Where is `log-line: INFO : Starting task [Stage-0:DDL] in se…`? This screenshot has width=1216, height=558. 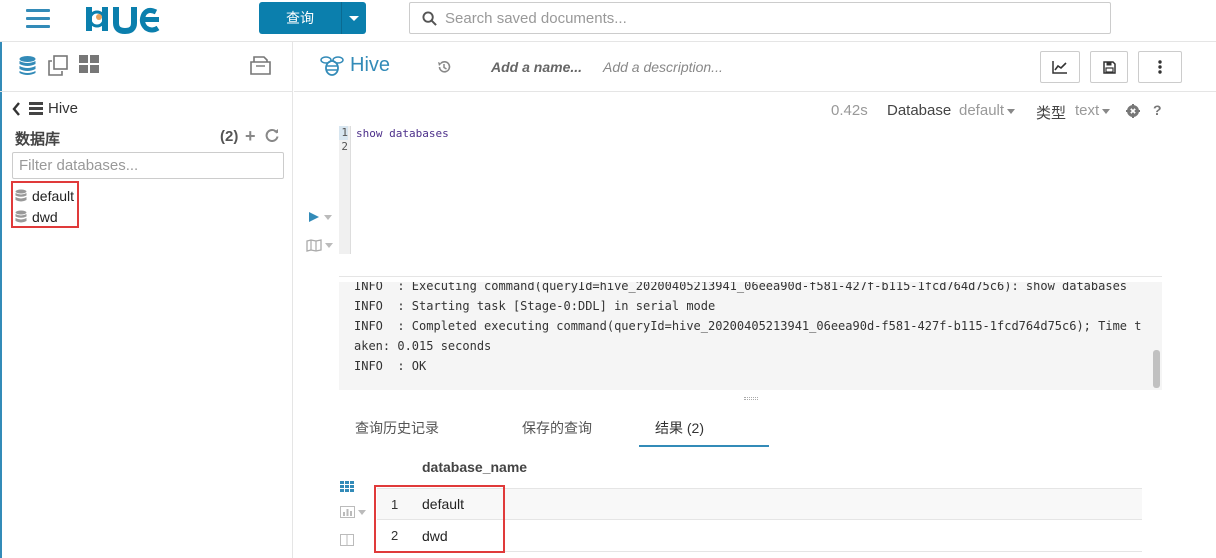 log-line: INFO : Starting task [Stage-0:DDL] in se… is located at coordinates (535, 306).